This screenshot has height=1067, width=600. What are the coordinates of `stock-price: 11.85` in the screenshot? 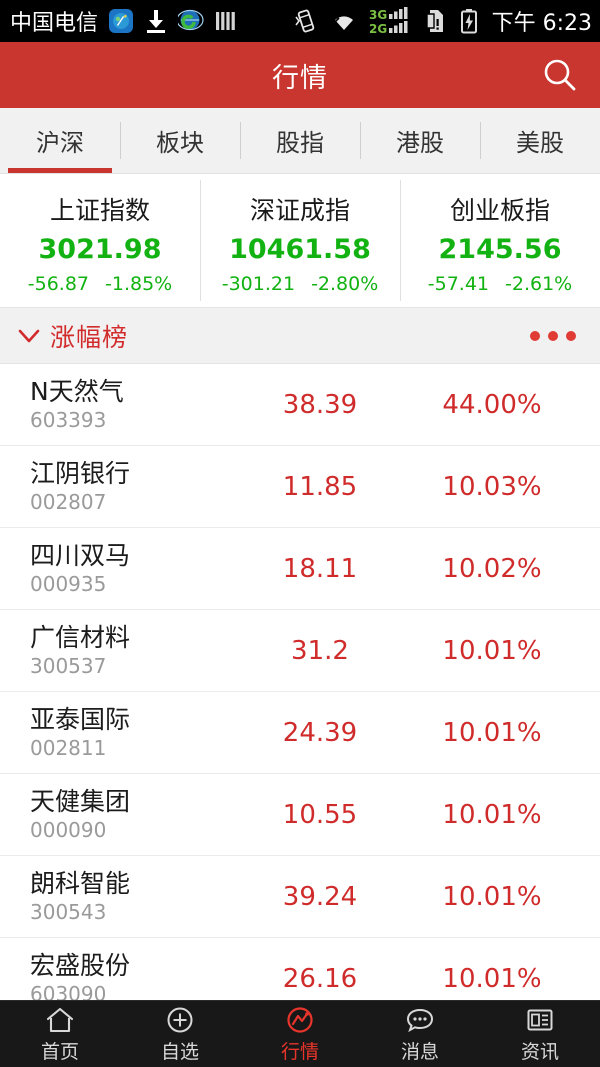 It's located at (320, 486).